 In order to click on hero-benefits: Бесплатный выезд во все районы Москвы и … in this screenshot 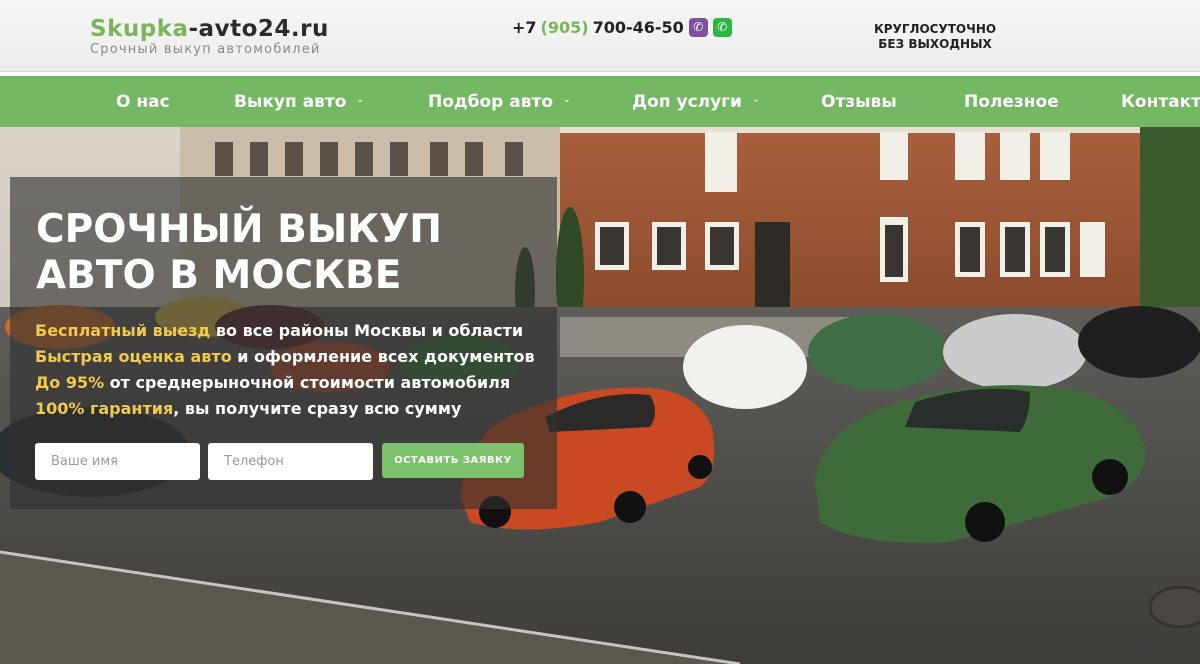, I will do `click(285, 370)`.